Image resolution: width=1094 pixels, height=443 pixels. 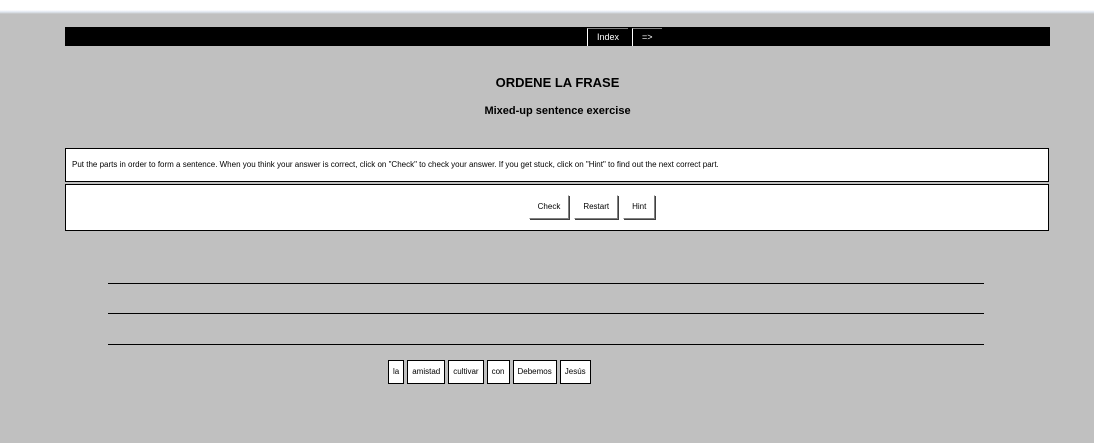 What do you see at coordinates (396, 372) in the screenshot?
I see `word-tile: la` at bounding box center [396, 372].